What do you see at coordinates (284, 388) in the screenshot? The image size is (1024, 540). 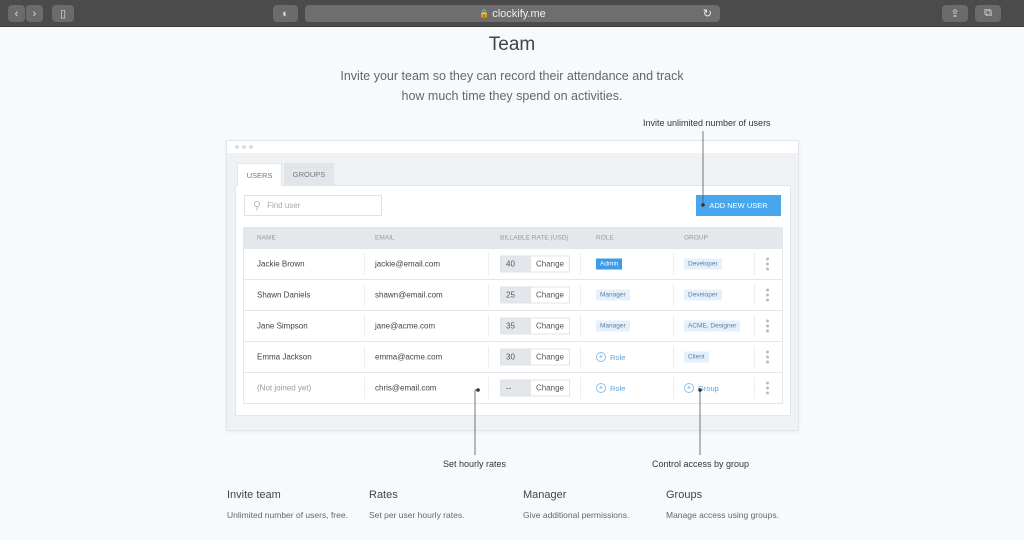 I see `user-name: (Not joined yet)` at bounding box center [284, 388].